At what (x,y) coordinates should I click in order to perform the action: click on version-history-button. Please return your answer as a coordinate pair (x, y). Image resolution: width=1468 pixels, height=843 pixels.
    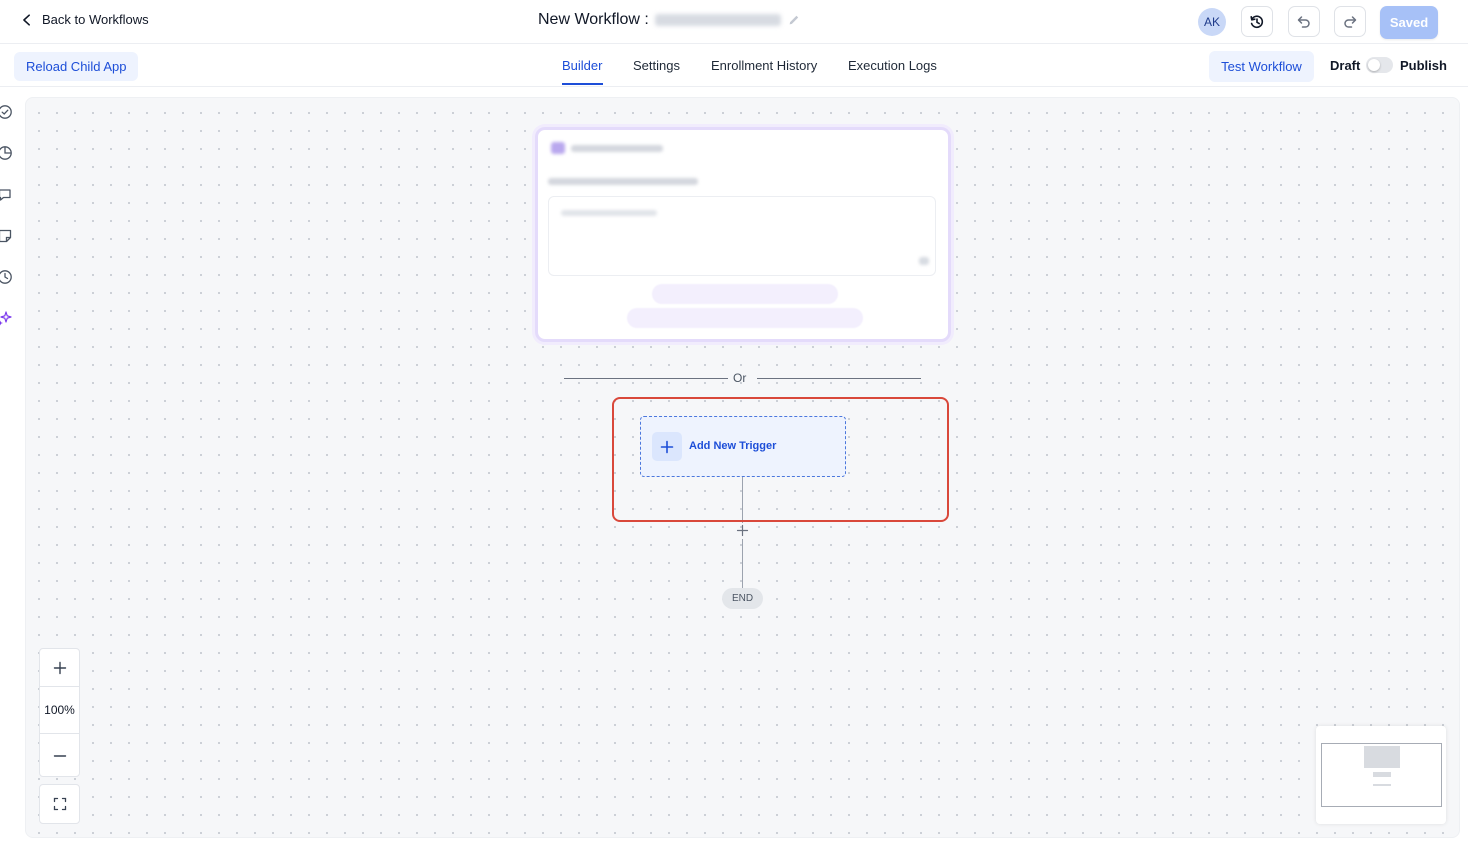
    Looking at the image, I should click on (1257, 21).